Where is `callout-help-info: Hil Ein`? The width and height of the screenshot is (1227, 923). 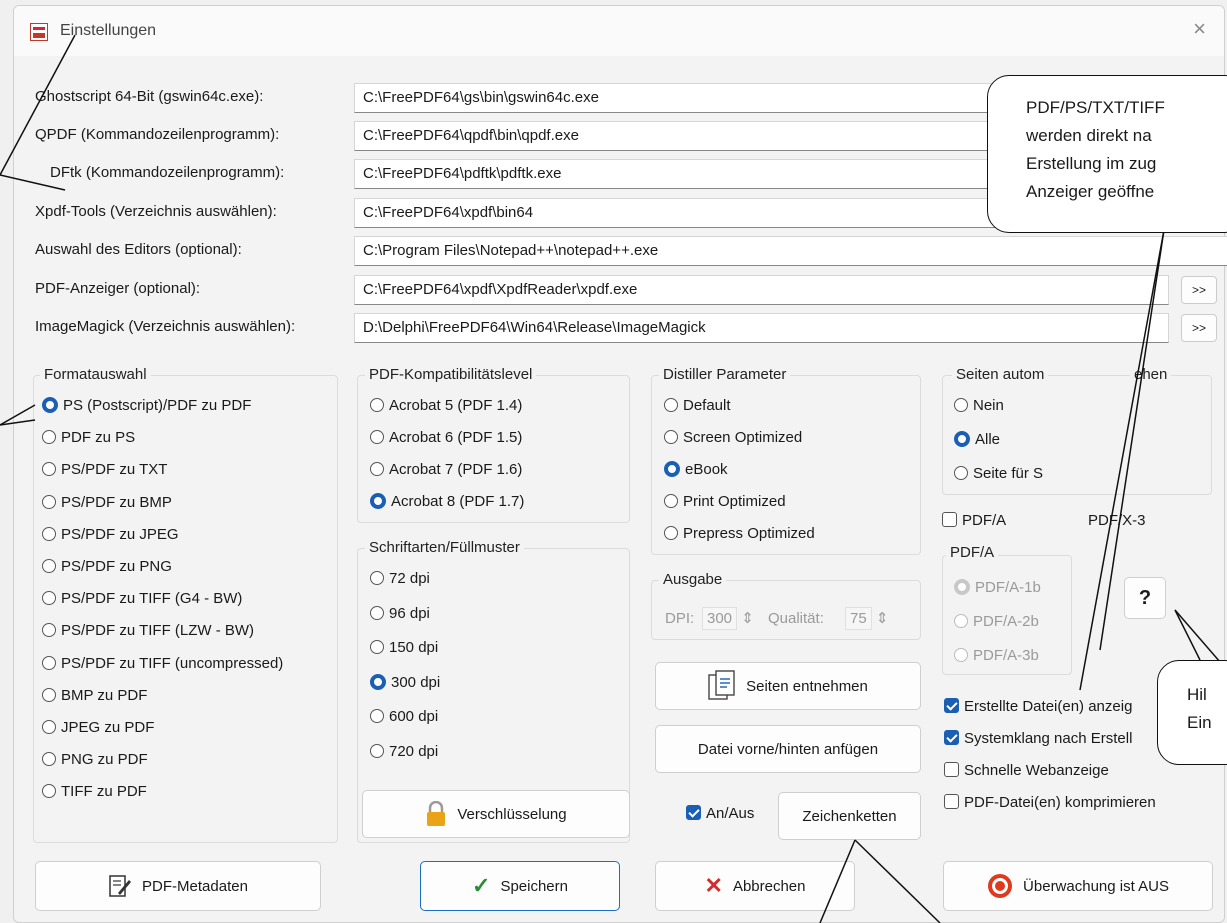 callout-help-info: Hil Ein is located at coordinates (1192, 712).